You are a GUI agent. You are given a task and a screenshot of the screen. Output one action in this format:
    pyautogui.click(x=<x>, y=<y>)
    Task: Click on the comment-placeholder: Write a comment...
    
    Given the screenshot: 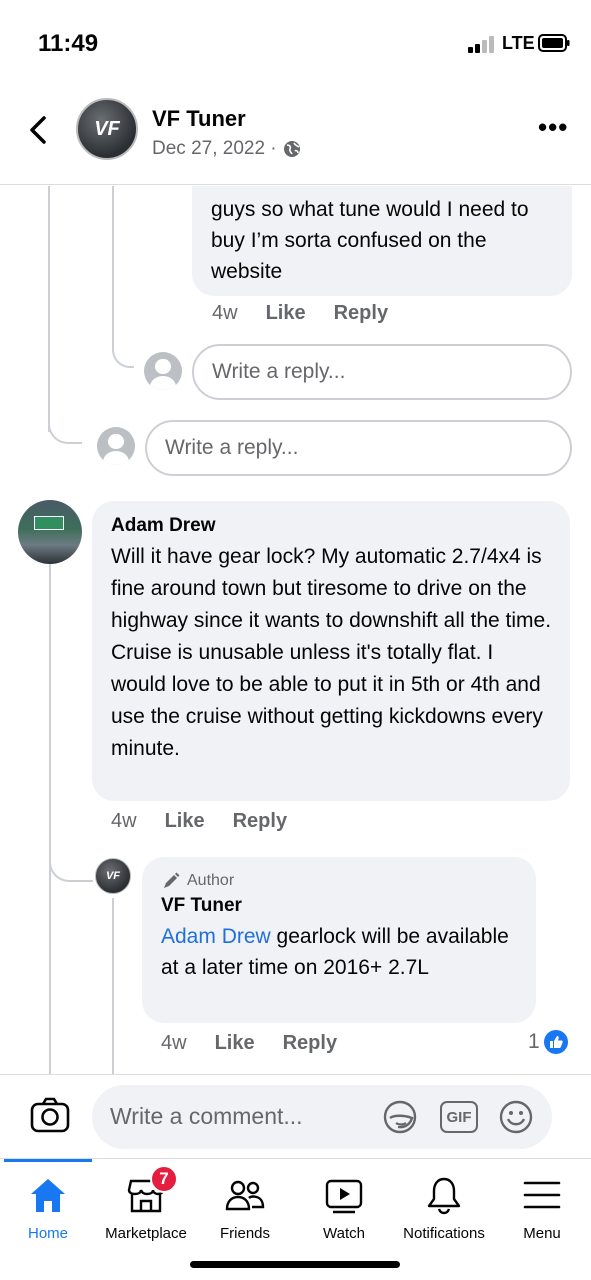 What is the action you would take?
    pyautogui.click(x=206, y=1116)
    